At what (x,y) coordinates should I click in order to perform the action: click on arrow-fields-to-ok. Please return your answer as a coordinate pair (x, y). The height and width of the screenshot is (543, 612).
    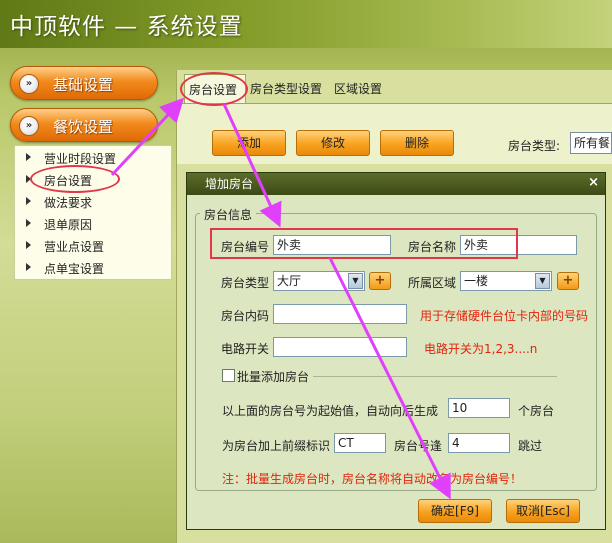
    Looking at the image, I should click on (389, 378).